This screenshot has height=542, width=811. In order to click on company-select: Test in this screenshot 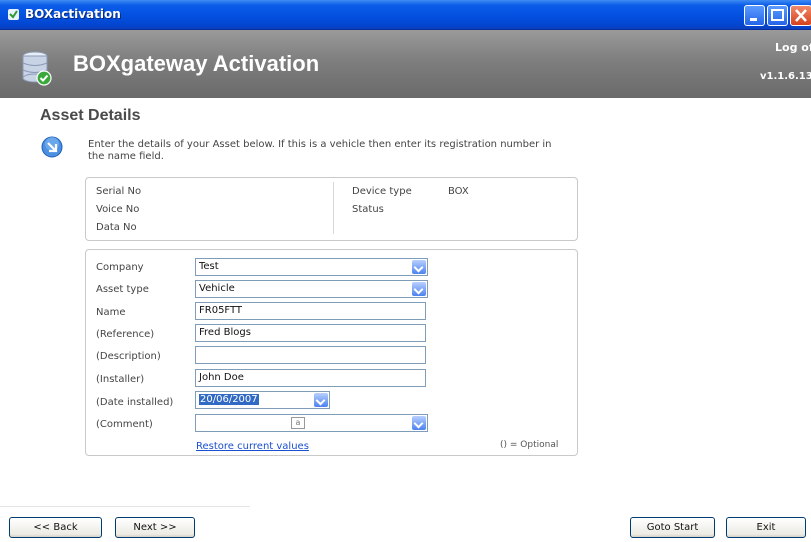, I will do `click(311, 267)`.